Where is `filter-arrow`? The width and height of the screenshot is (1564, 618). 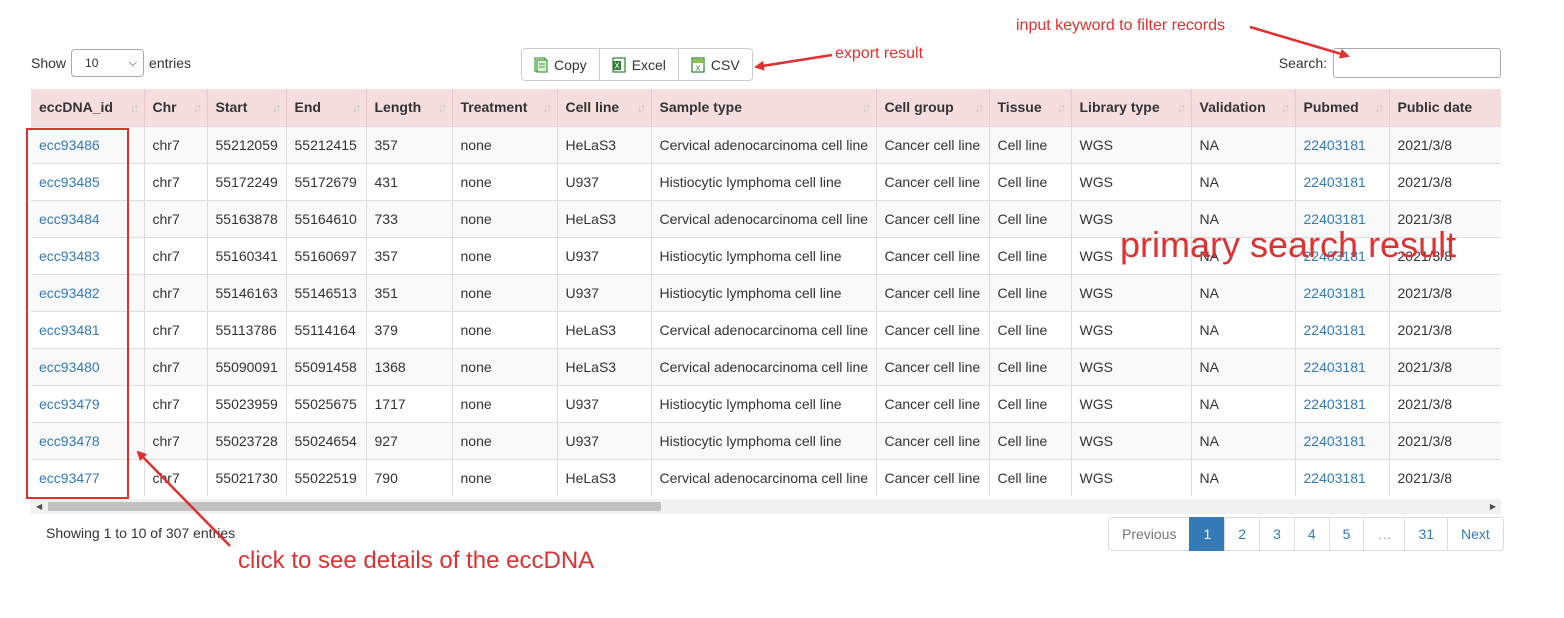 filter-arrow is located at coordinates (1299, 42).